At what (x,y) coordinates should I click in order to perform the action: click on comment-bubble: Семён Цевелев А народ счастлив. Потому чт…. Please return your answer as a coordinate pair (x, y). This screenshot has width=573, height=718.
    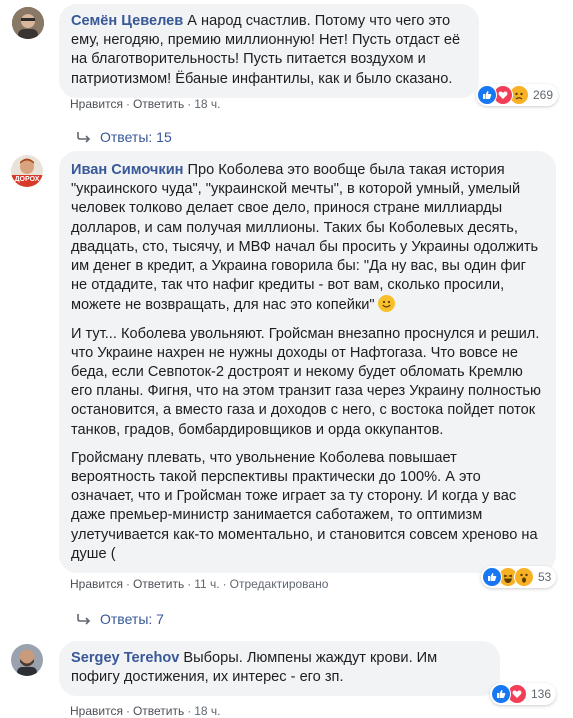
    Looking at the image, I should click on (269, 51).